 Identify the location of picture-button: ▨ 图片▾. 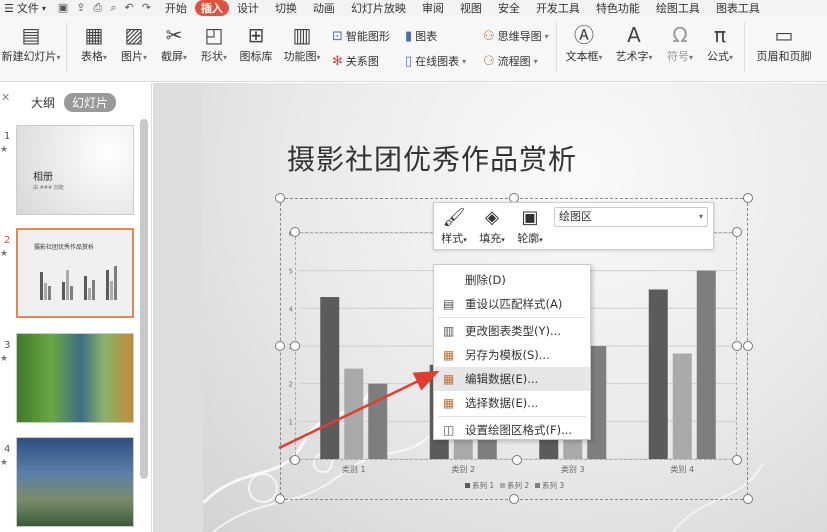
(134, 43).